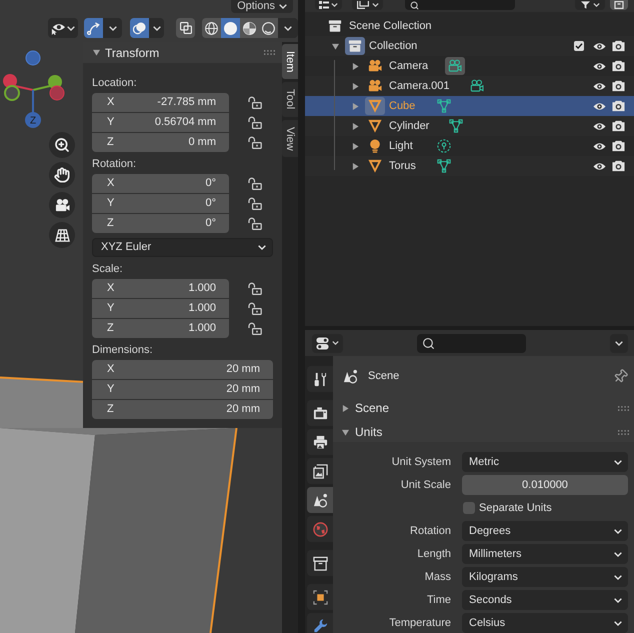 Image resolution: width=634 pixels, height=633 pixels. I want to click on sidebar-tab: Item, so click(290, 62).